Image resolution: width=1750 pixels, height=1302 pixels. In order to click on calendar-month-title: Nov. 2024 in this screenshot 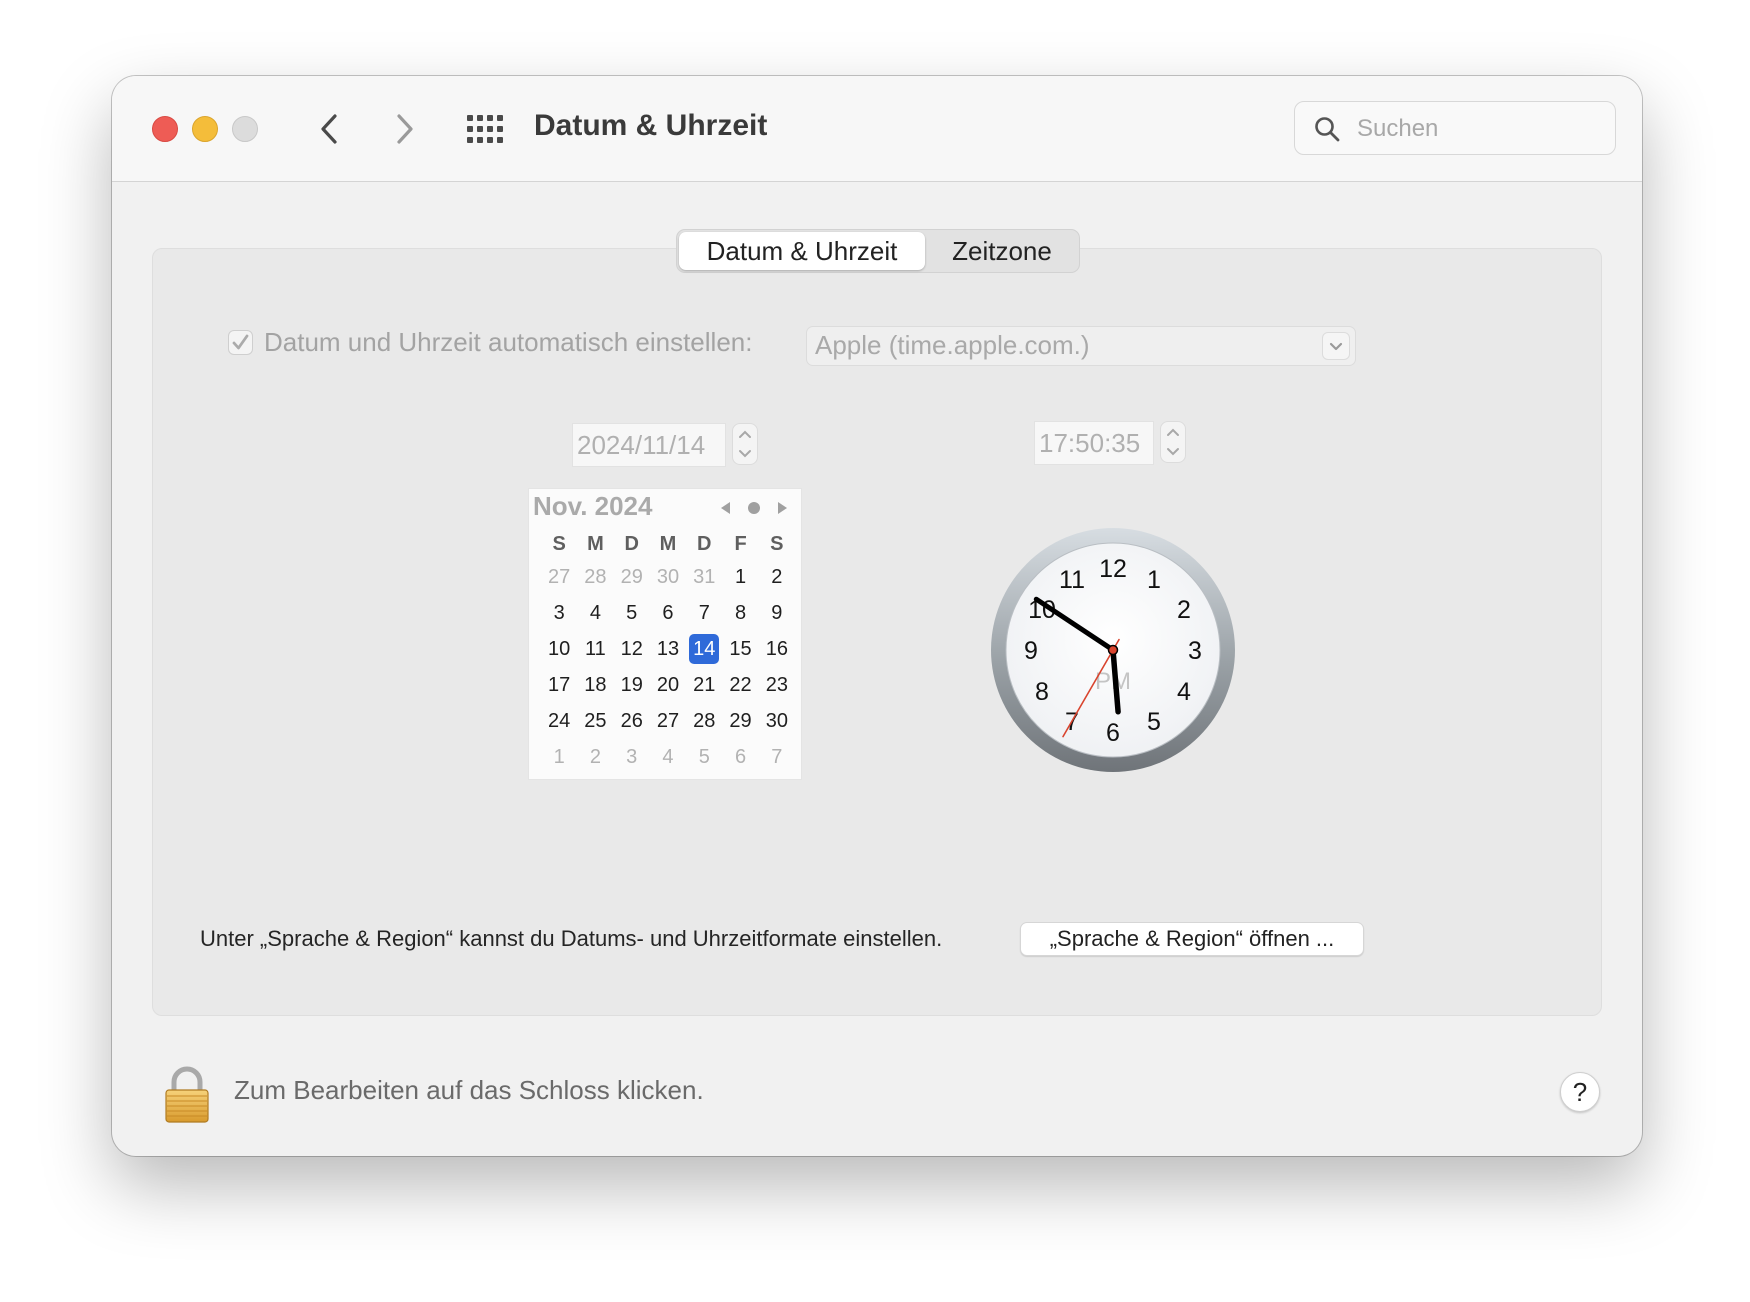, I will do `click(593, 506)`.